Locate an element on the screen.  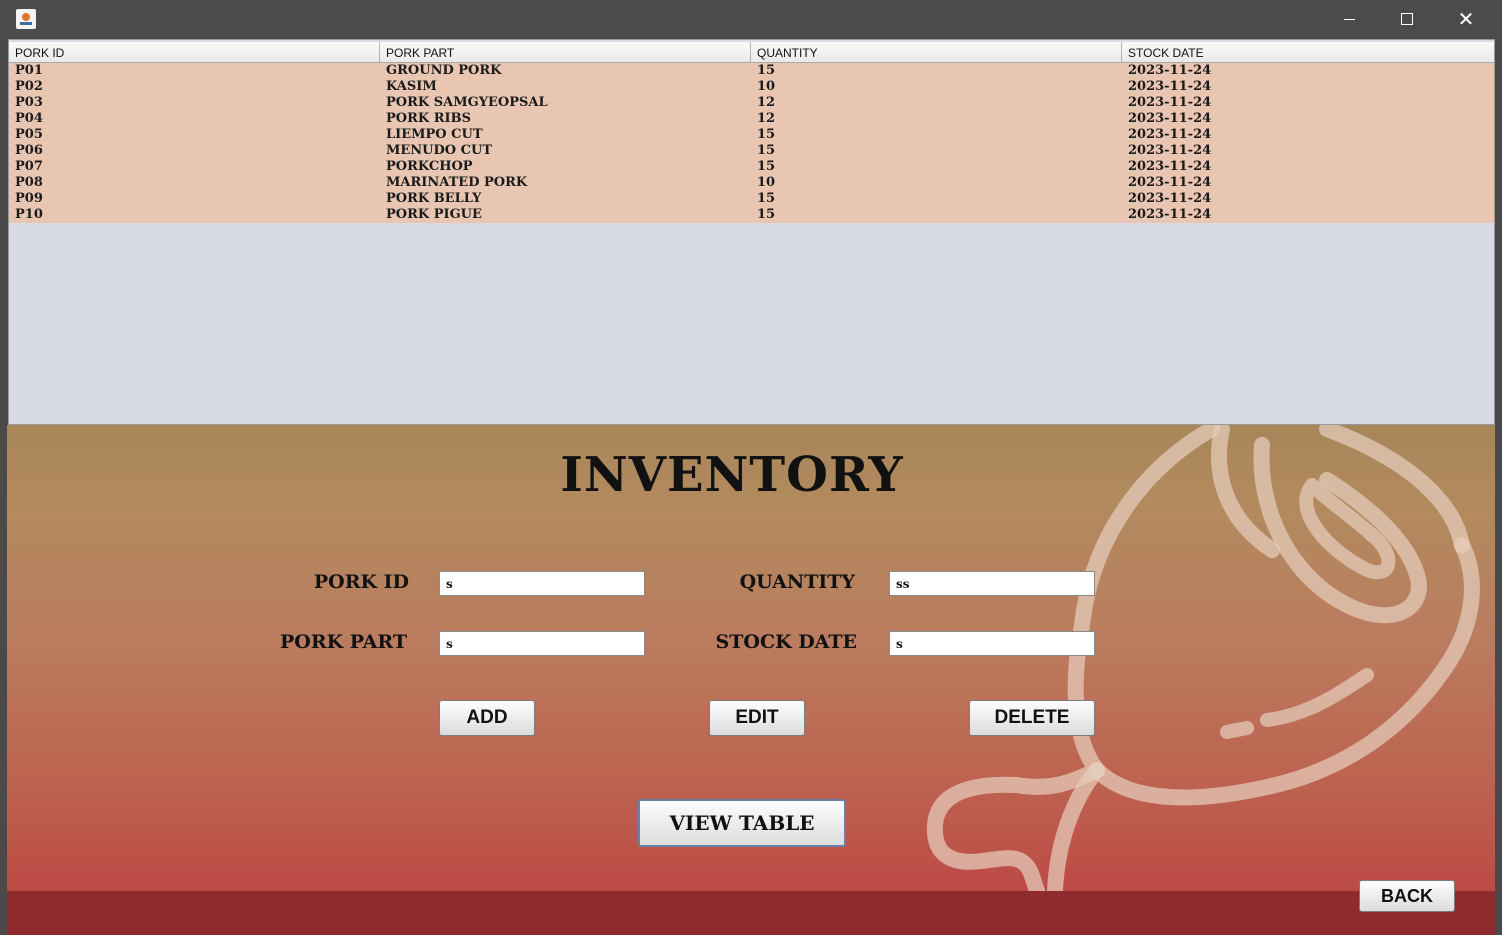
column-header-quantity: QUANTITY is located at coordinates (936, 52).